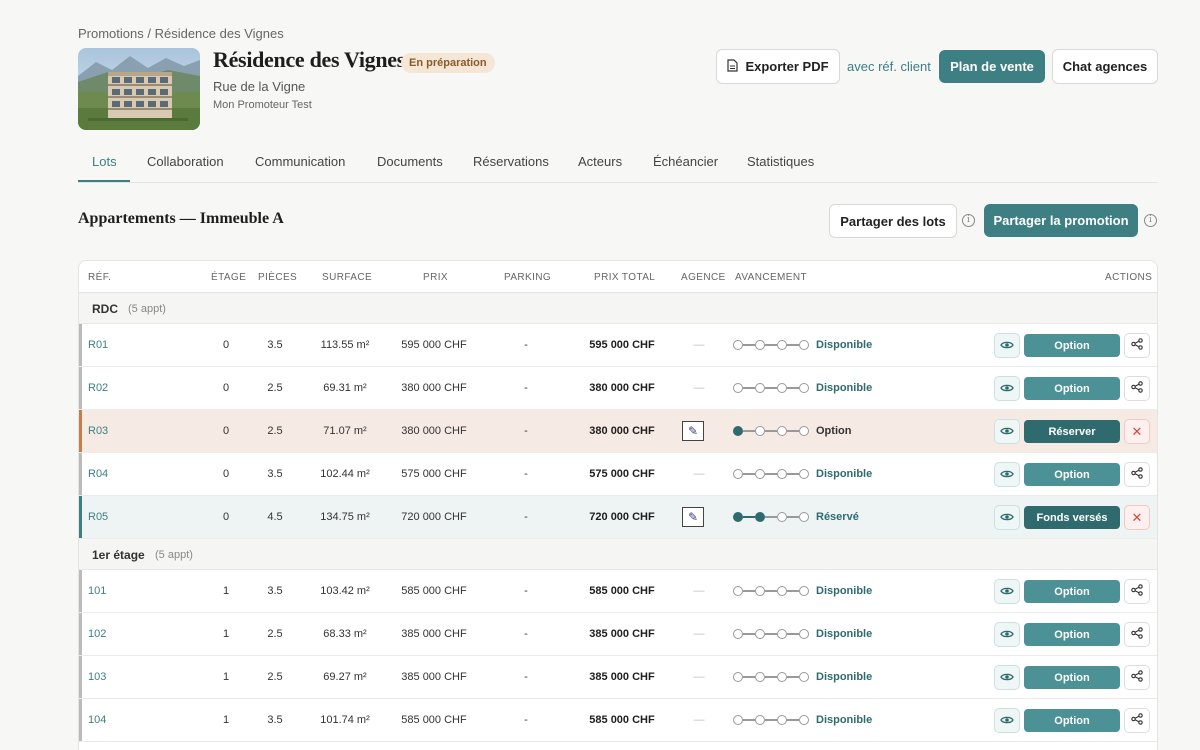  What do you see at coordinates (1072, 431) in the screenshot?
I see `row-action-button: Réserver` at bounding box center [1072, 431].